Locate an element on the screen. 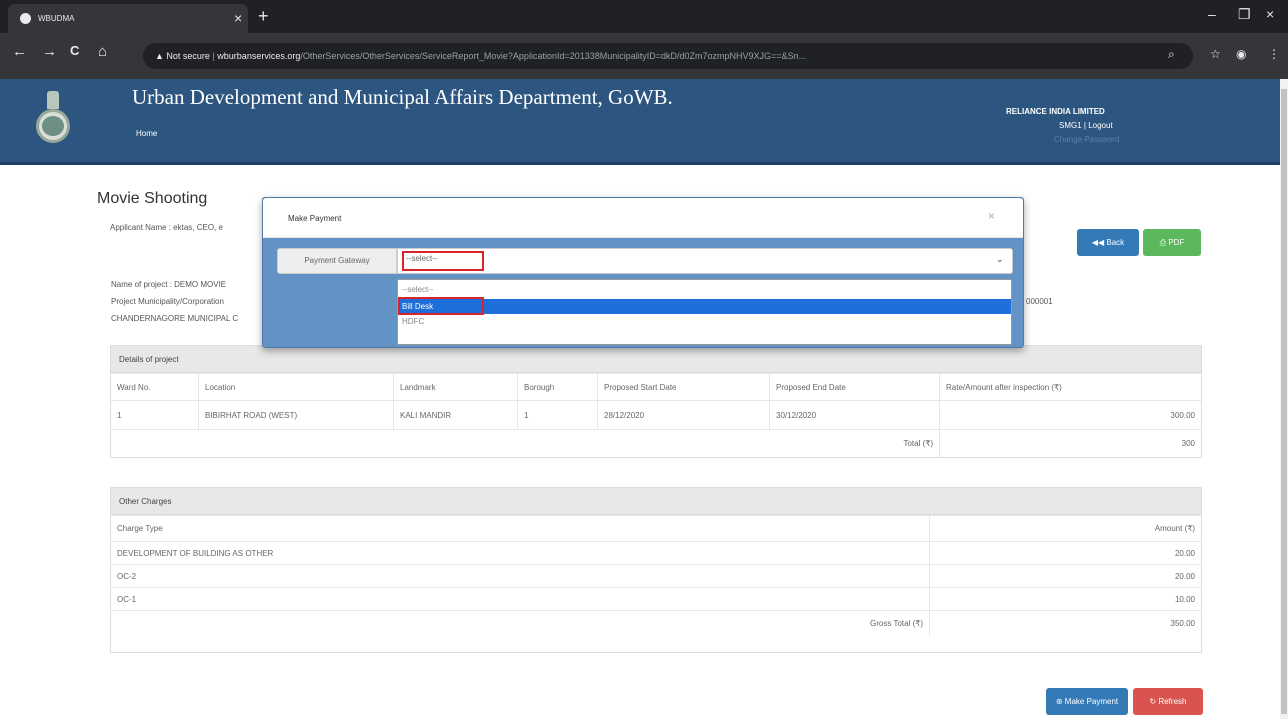 The height and width of the screenshot is (719, 1288). browser-tab: WBUDMA × is located at coordinates (128, 18).